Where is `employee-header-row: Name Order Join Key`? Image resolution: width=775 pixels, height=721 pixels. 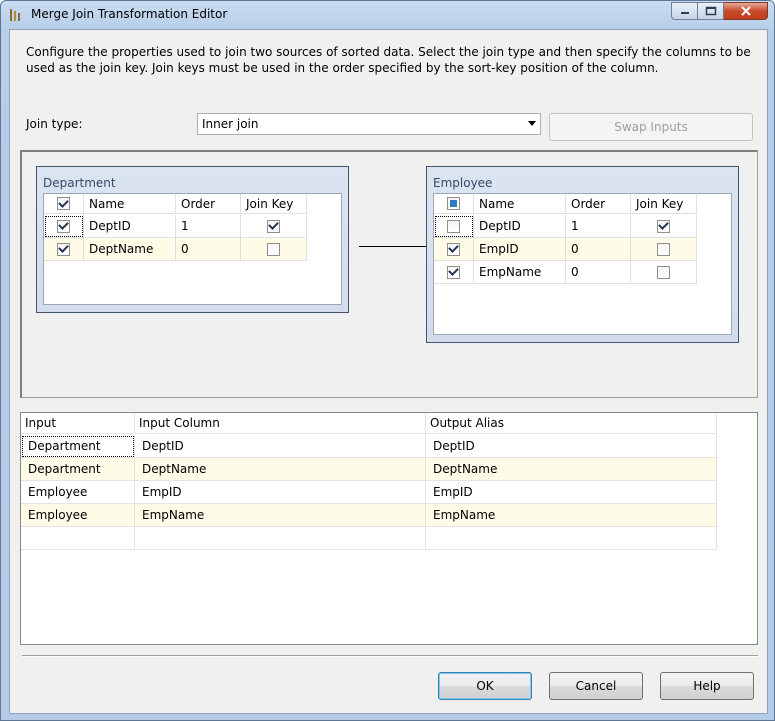
employee-header-row: Name Order Join Key is located at coordinates (565, 205).